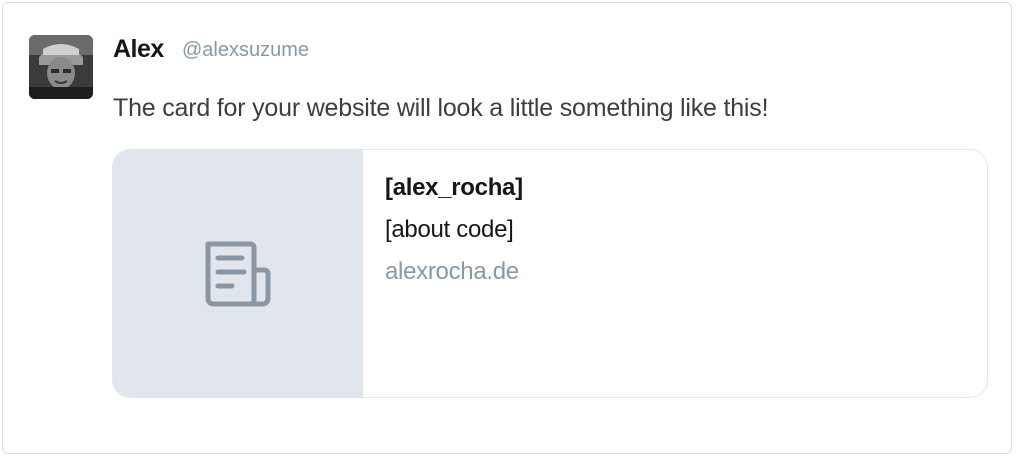  I want to click on card-text: [alex_rocha] [about code] alexrocha.de, so click(454, 230).